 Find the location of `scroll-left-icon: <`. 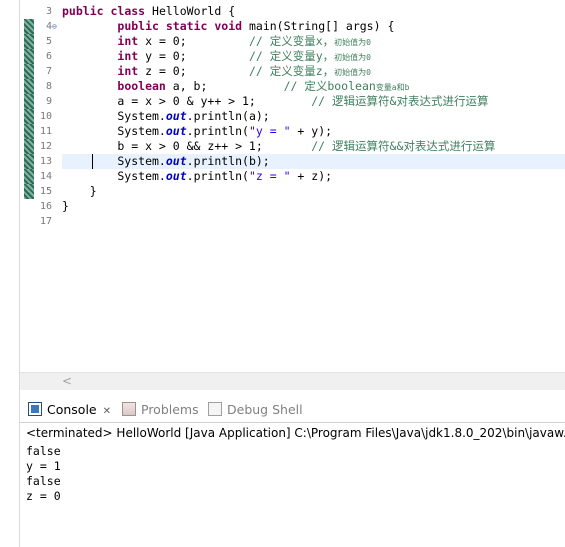

scroll-left-icon: < is located at coordinates (67, 381).